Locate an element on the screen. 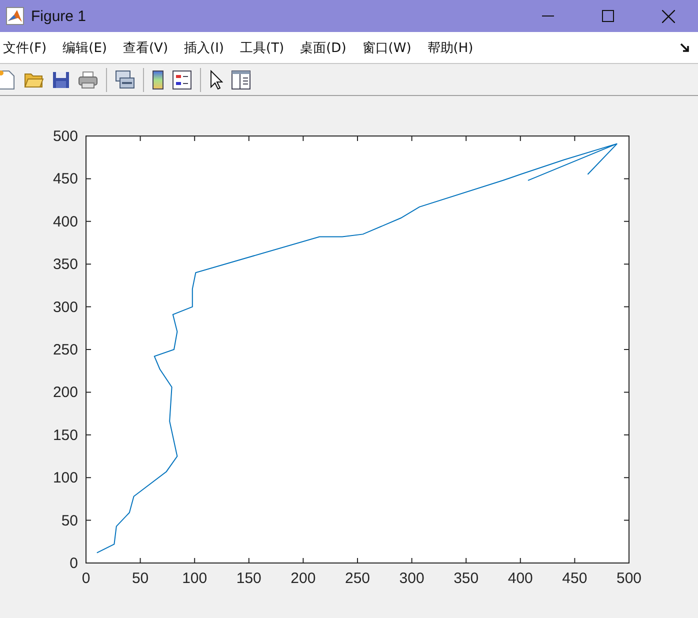 Image resolution: width=698 pixels, height=618 pixels. y-tick-label: 200 is located at coordinates (65, 393).